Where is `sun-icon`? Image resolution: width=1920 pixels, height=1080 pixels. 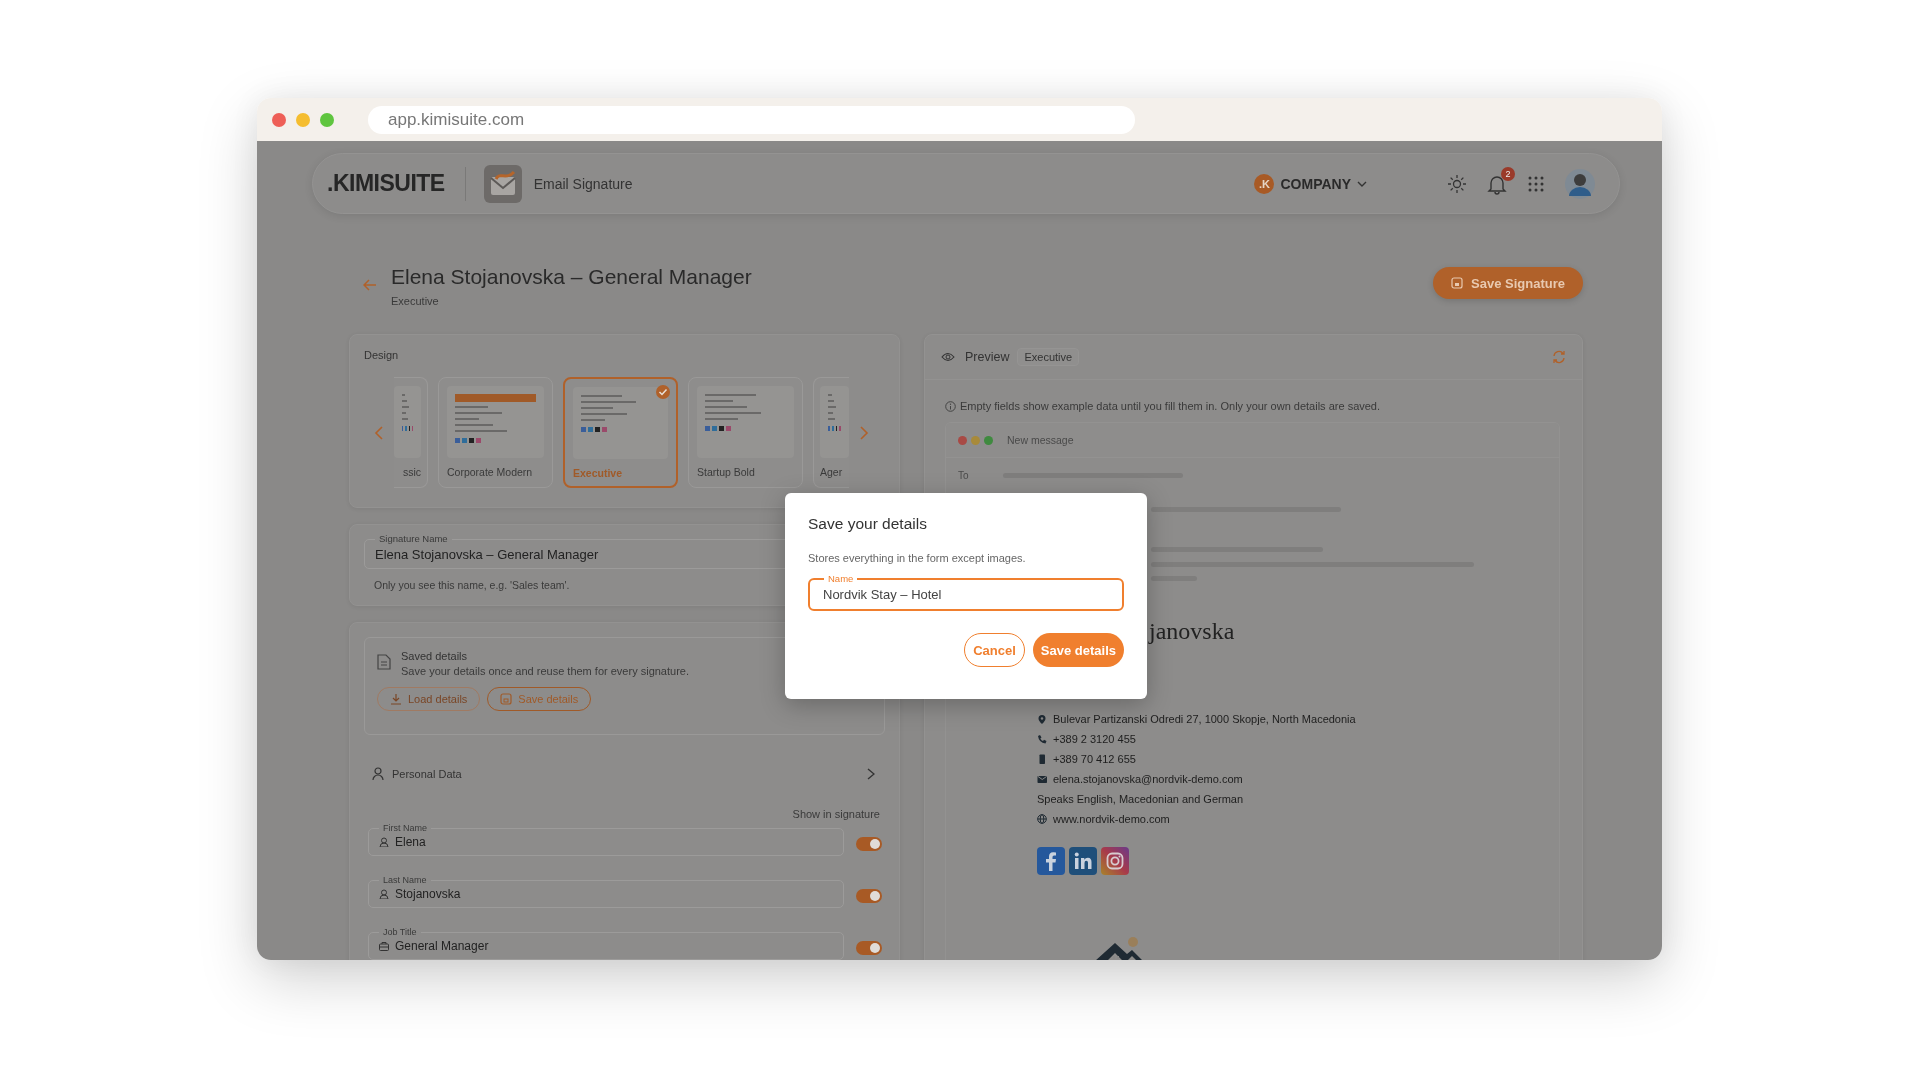
sun-icon is located at coordinates (1457, 183).